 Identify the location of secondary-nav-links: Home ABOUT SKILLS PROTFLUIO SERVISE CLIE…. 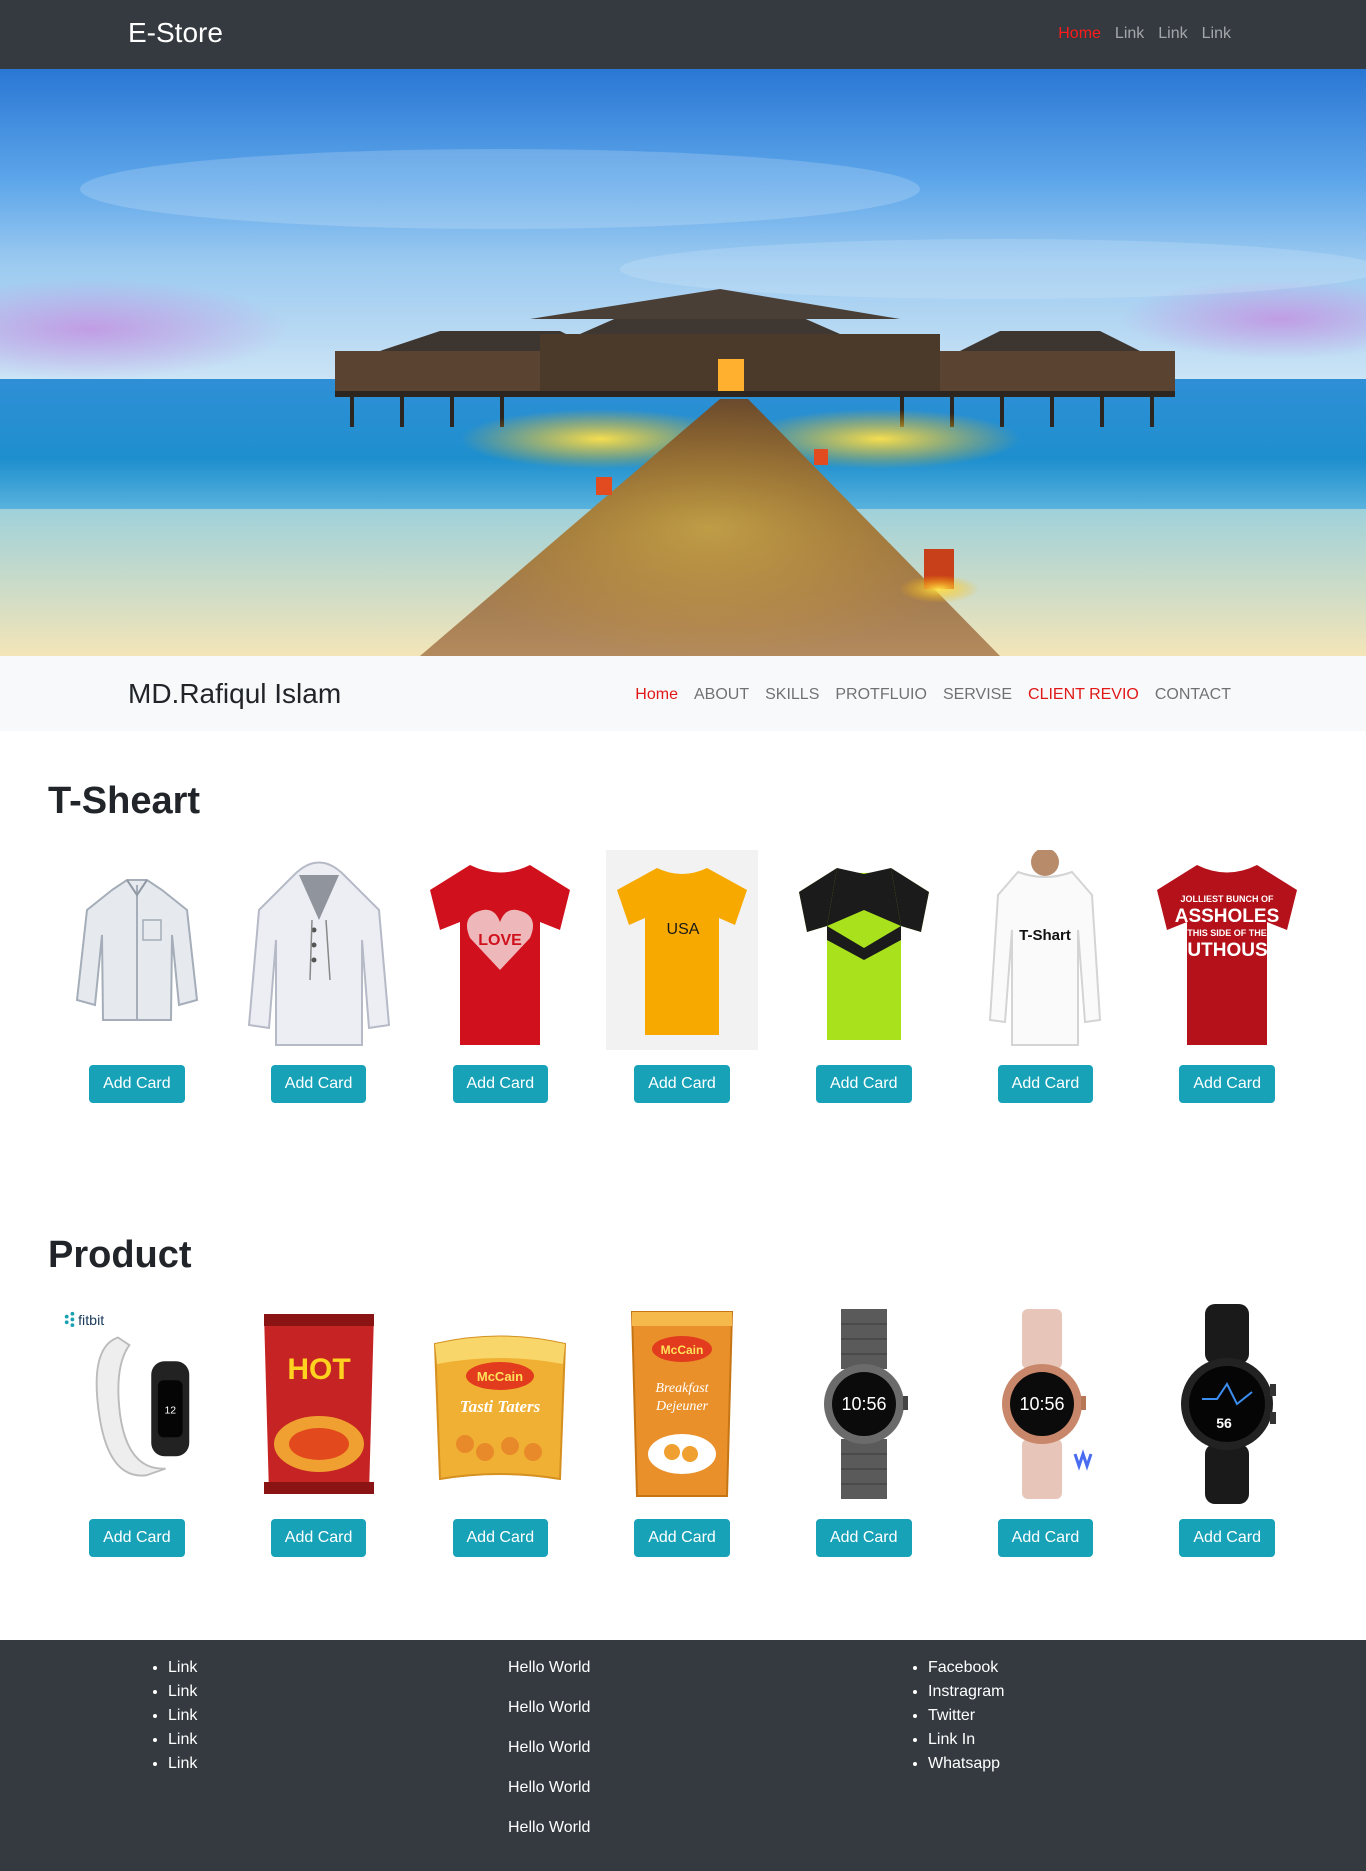
(933, 695).